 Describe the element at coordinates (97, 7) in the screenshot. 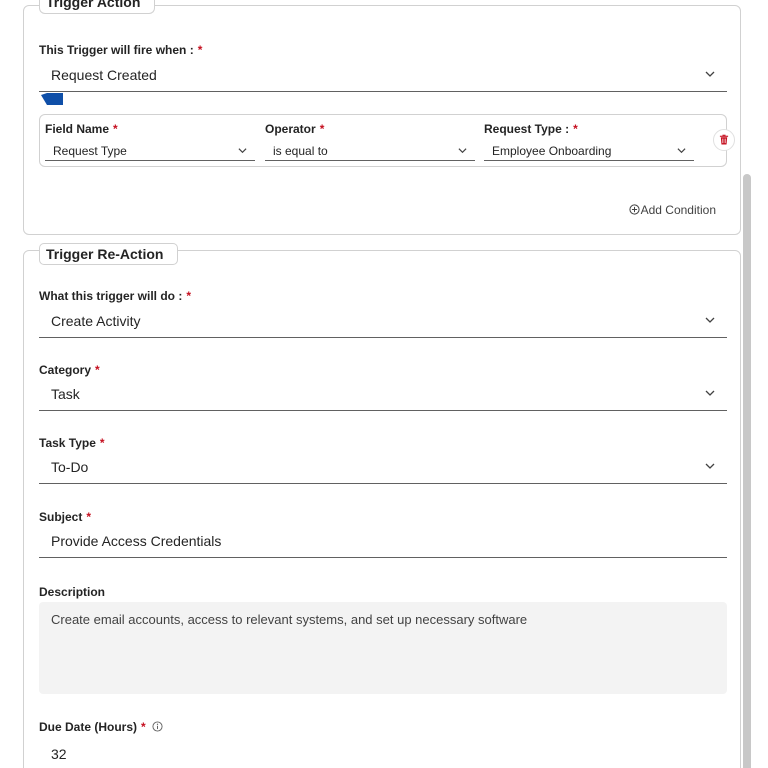

I see `trigger-action-legend: Trigger Action` at that location.